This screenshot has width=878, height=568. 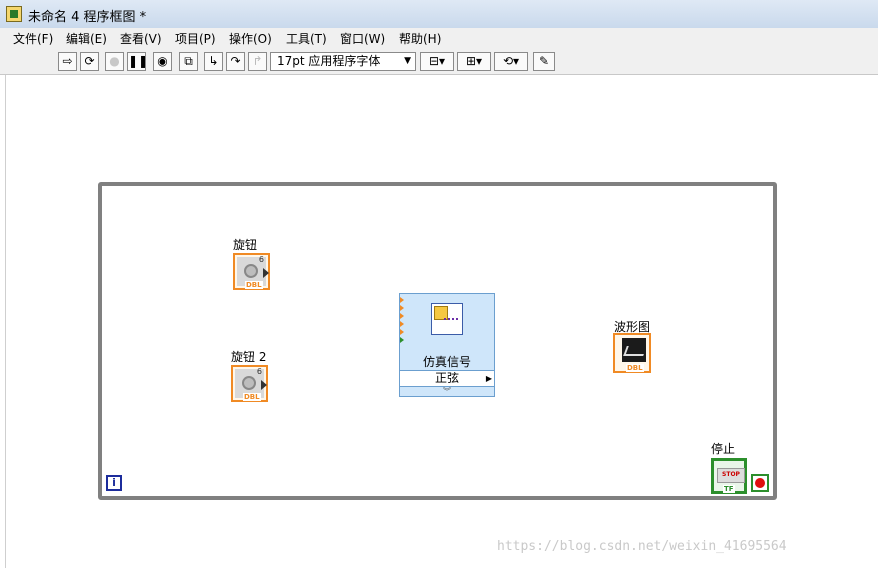 I want to click on text-settings-dropdown: 17pt 应用程序字体 ▼, so click(x=343, y=61).